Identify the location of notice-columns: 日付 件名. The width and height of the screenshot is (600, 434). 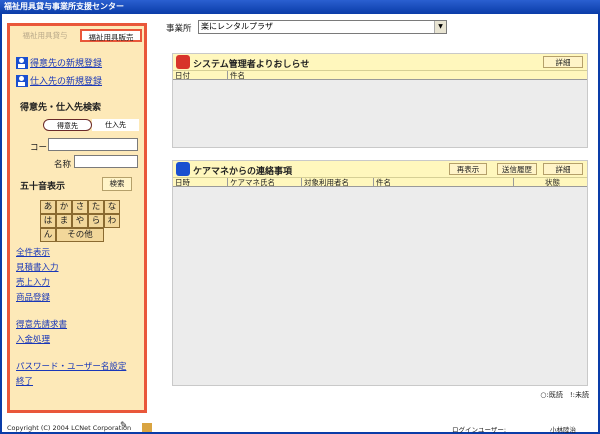
(380, 75).